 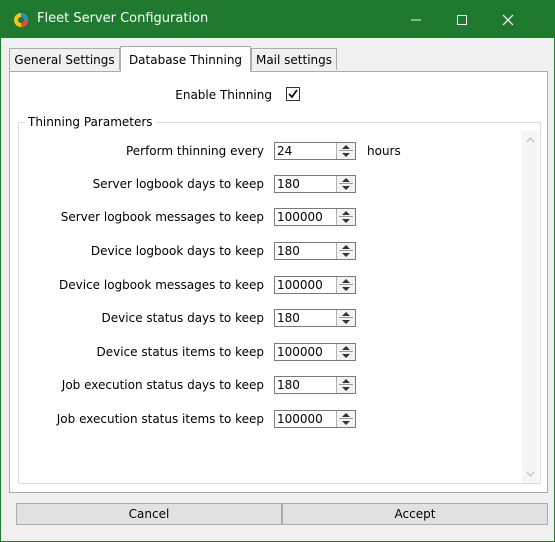 I want to click on checkmark-icon, so click(x=293, y=94).